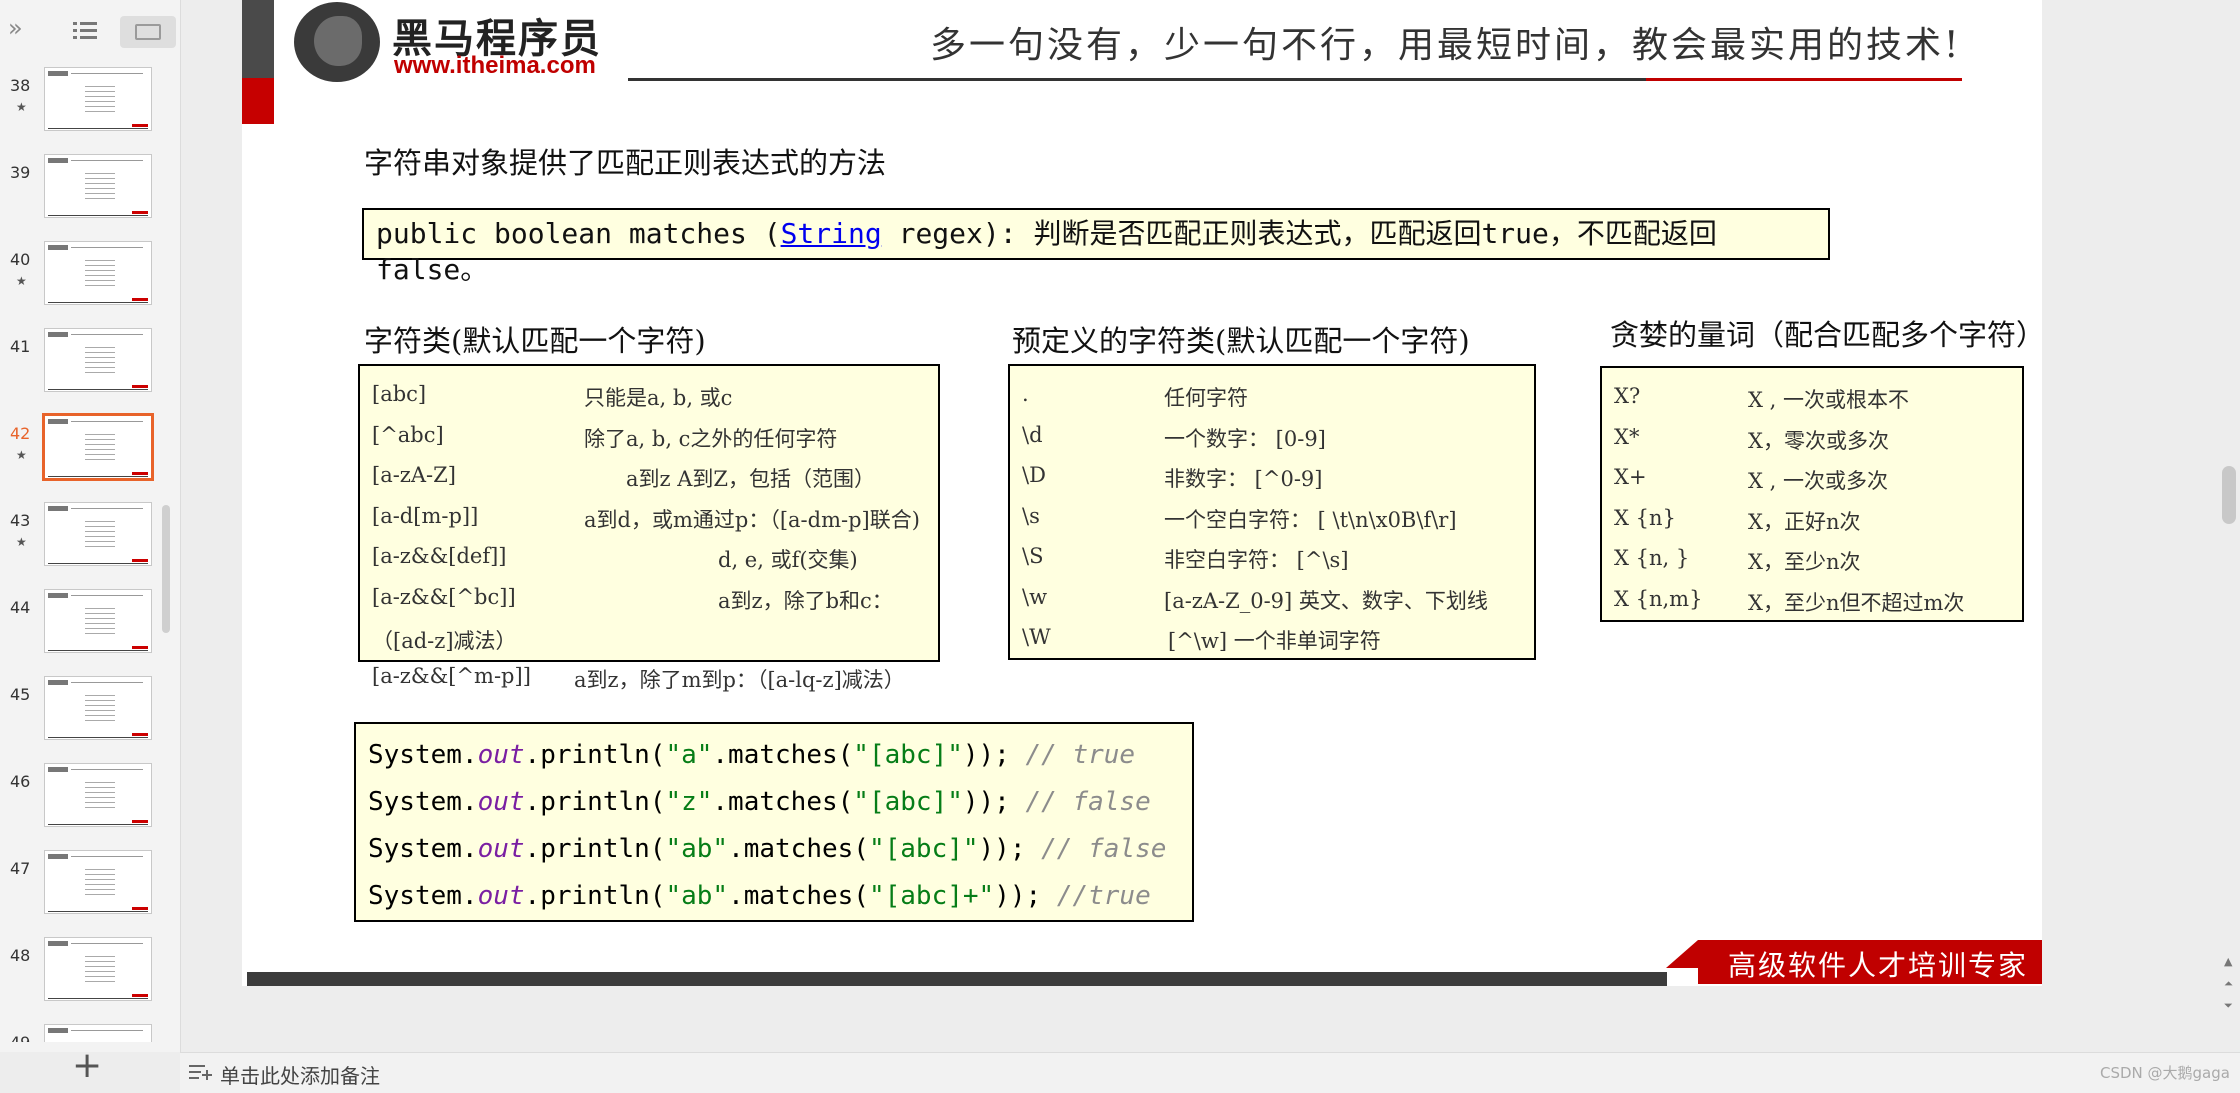  I want to click on row-pattern: X*, so click(1627, 436).